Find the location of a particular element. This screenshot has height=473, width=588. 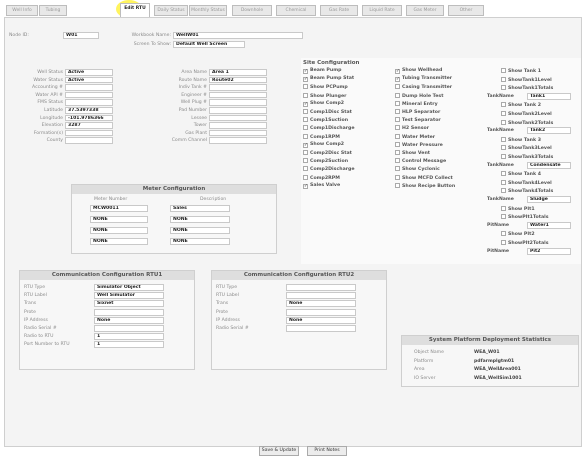

tab-downhole: Downhole is located at coordinates (252, 10).